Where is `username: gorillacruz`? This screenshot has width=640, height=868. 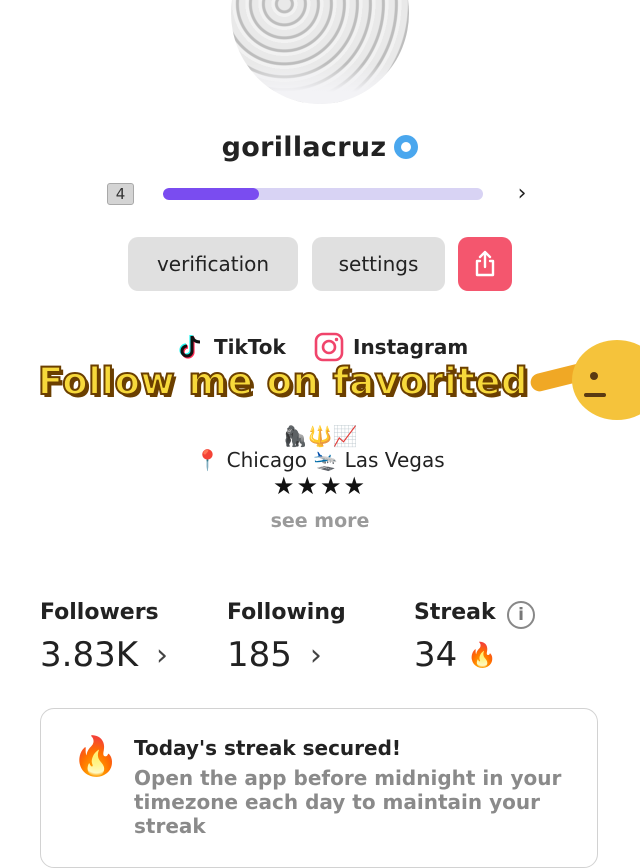 username: gorillacruz is located at coordinates (304, 147).